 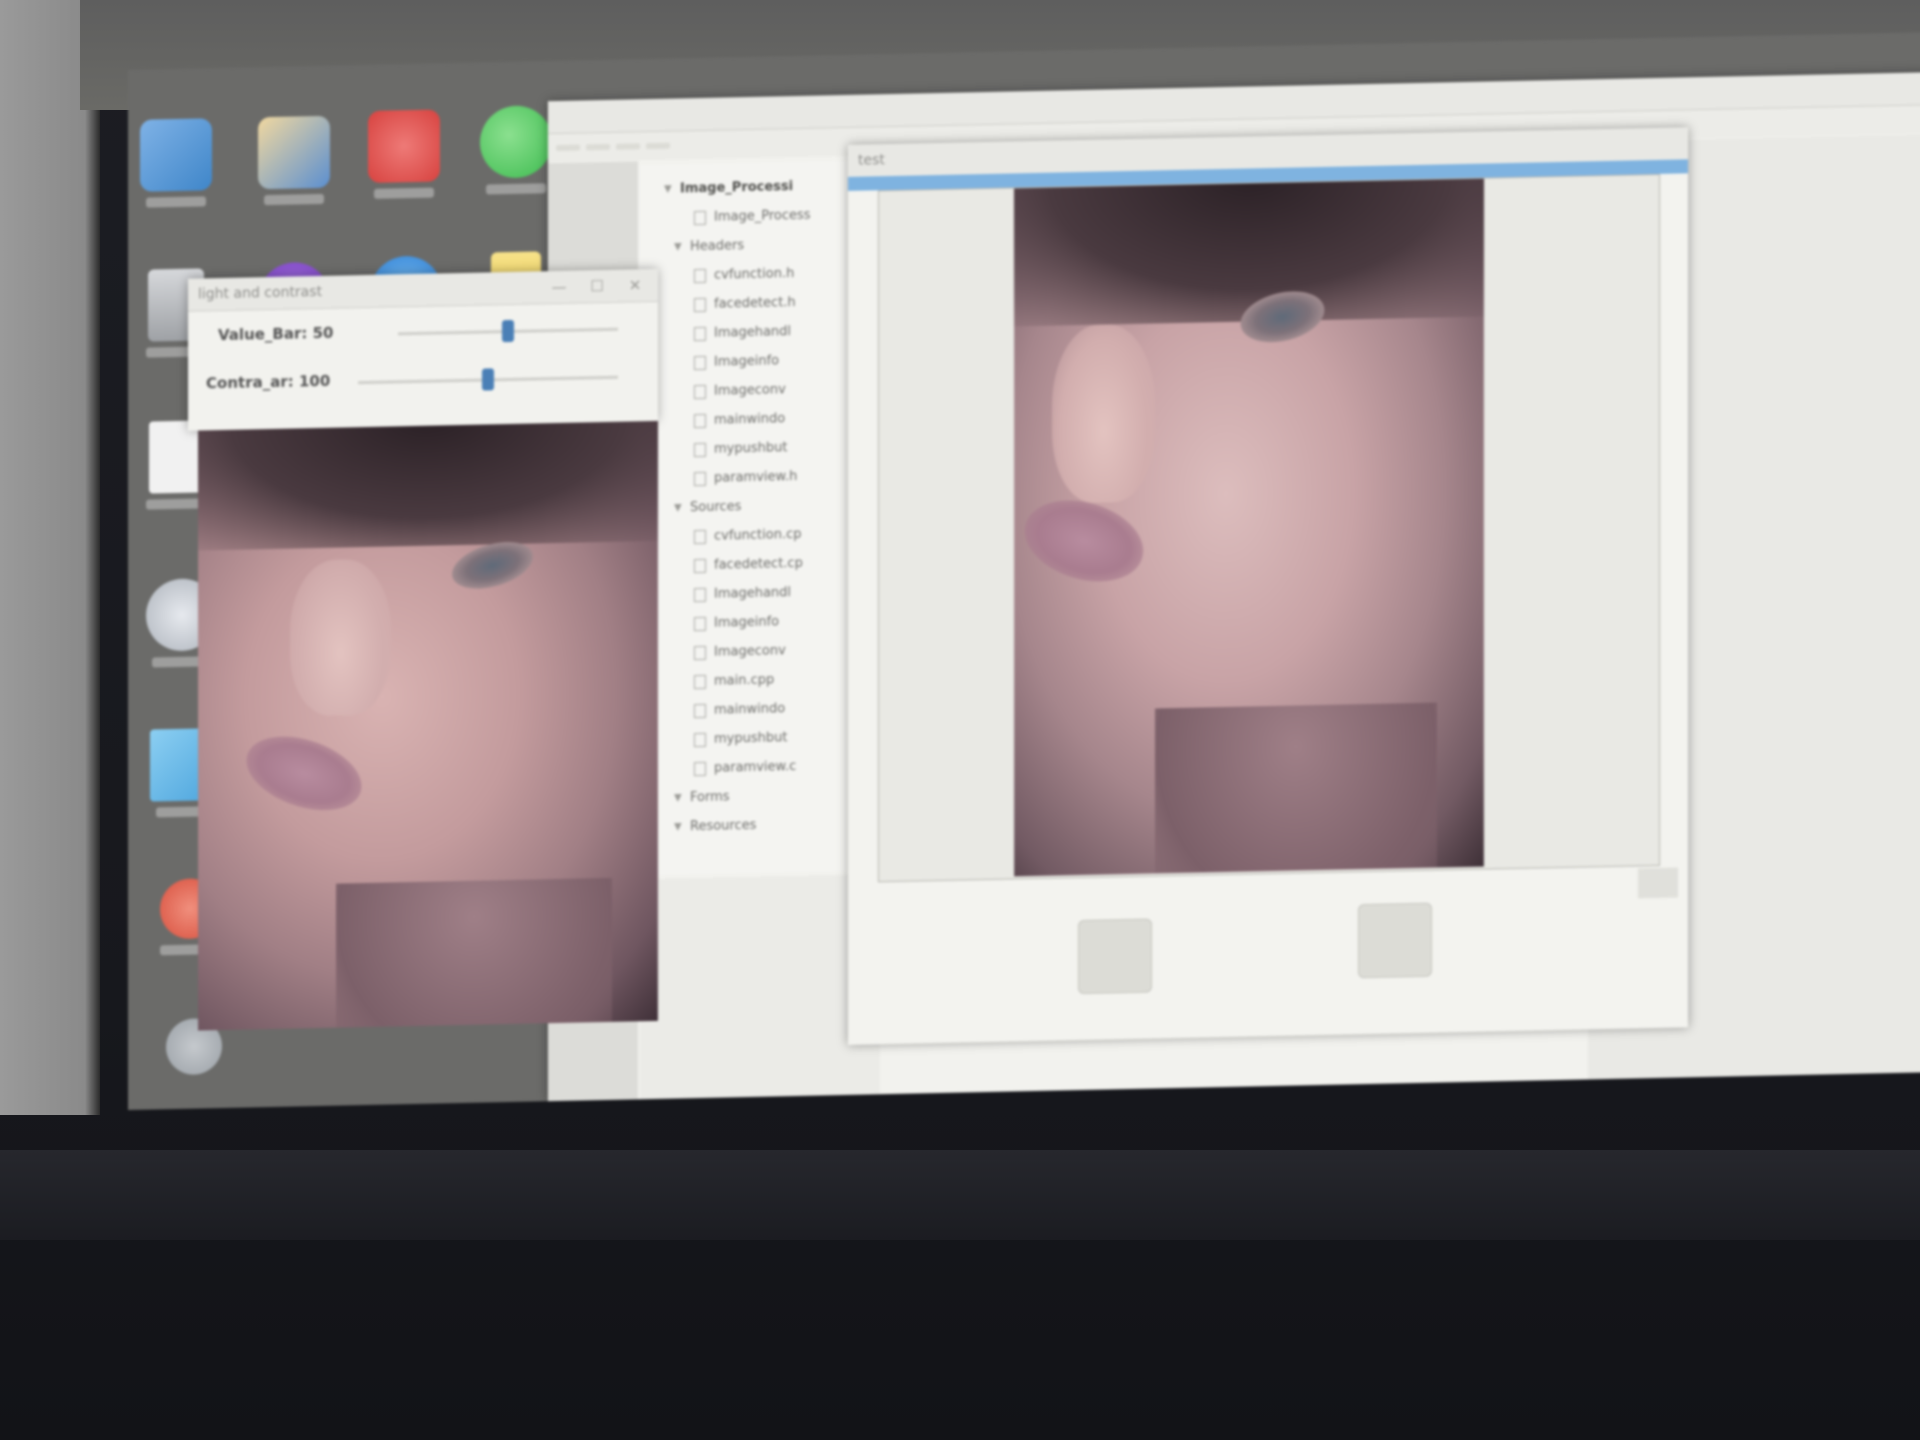 I want to click on light-contrast-title: light and contrast, so click(x=260, y=293).